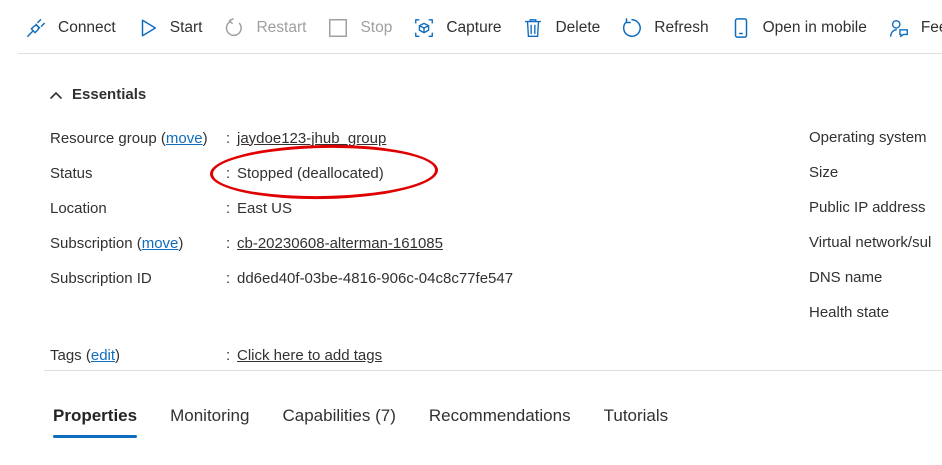 The image size is (942, 465). What do you see at coordinates (375, 278) in the screenshot?
I see `subscription-id-value: dd6ed40f-03be-4816-906c-04c8c77fe547` at bounding box center [375, 278].